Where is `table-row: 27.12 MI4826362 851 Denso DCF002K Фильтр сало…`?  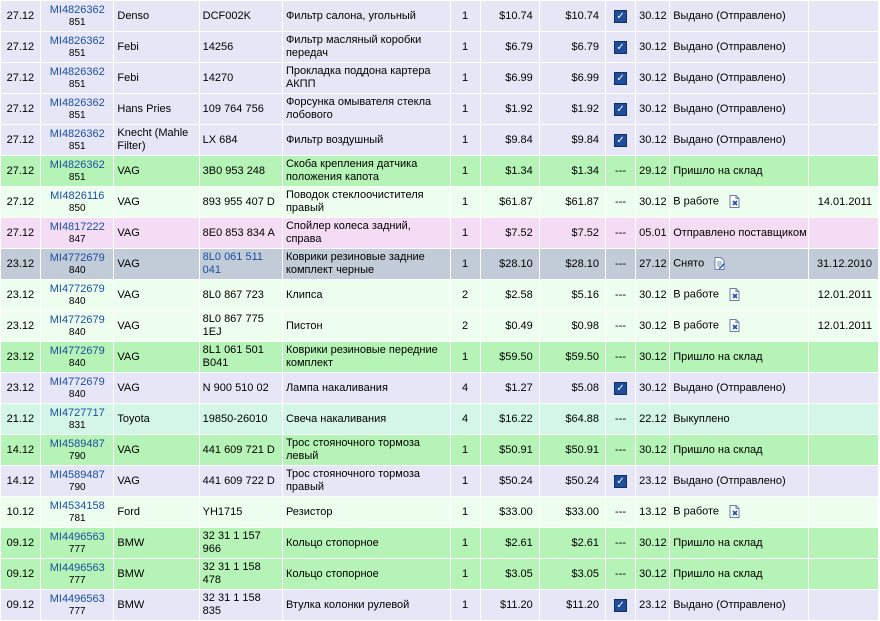
table-row: 27.12 MI4826362 851 Denso DCF002K Фильтр сало… is located at coordinates (439, 16).